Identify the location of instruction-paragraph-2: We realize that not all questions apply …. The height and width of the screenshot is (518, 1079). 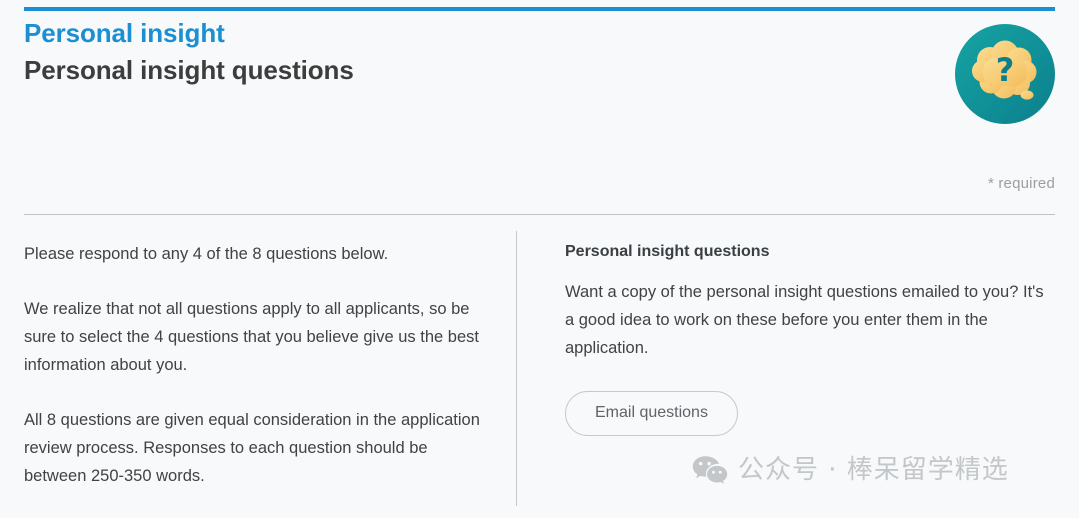
(251, 337).